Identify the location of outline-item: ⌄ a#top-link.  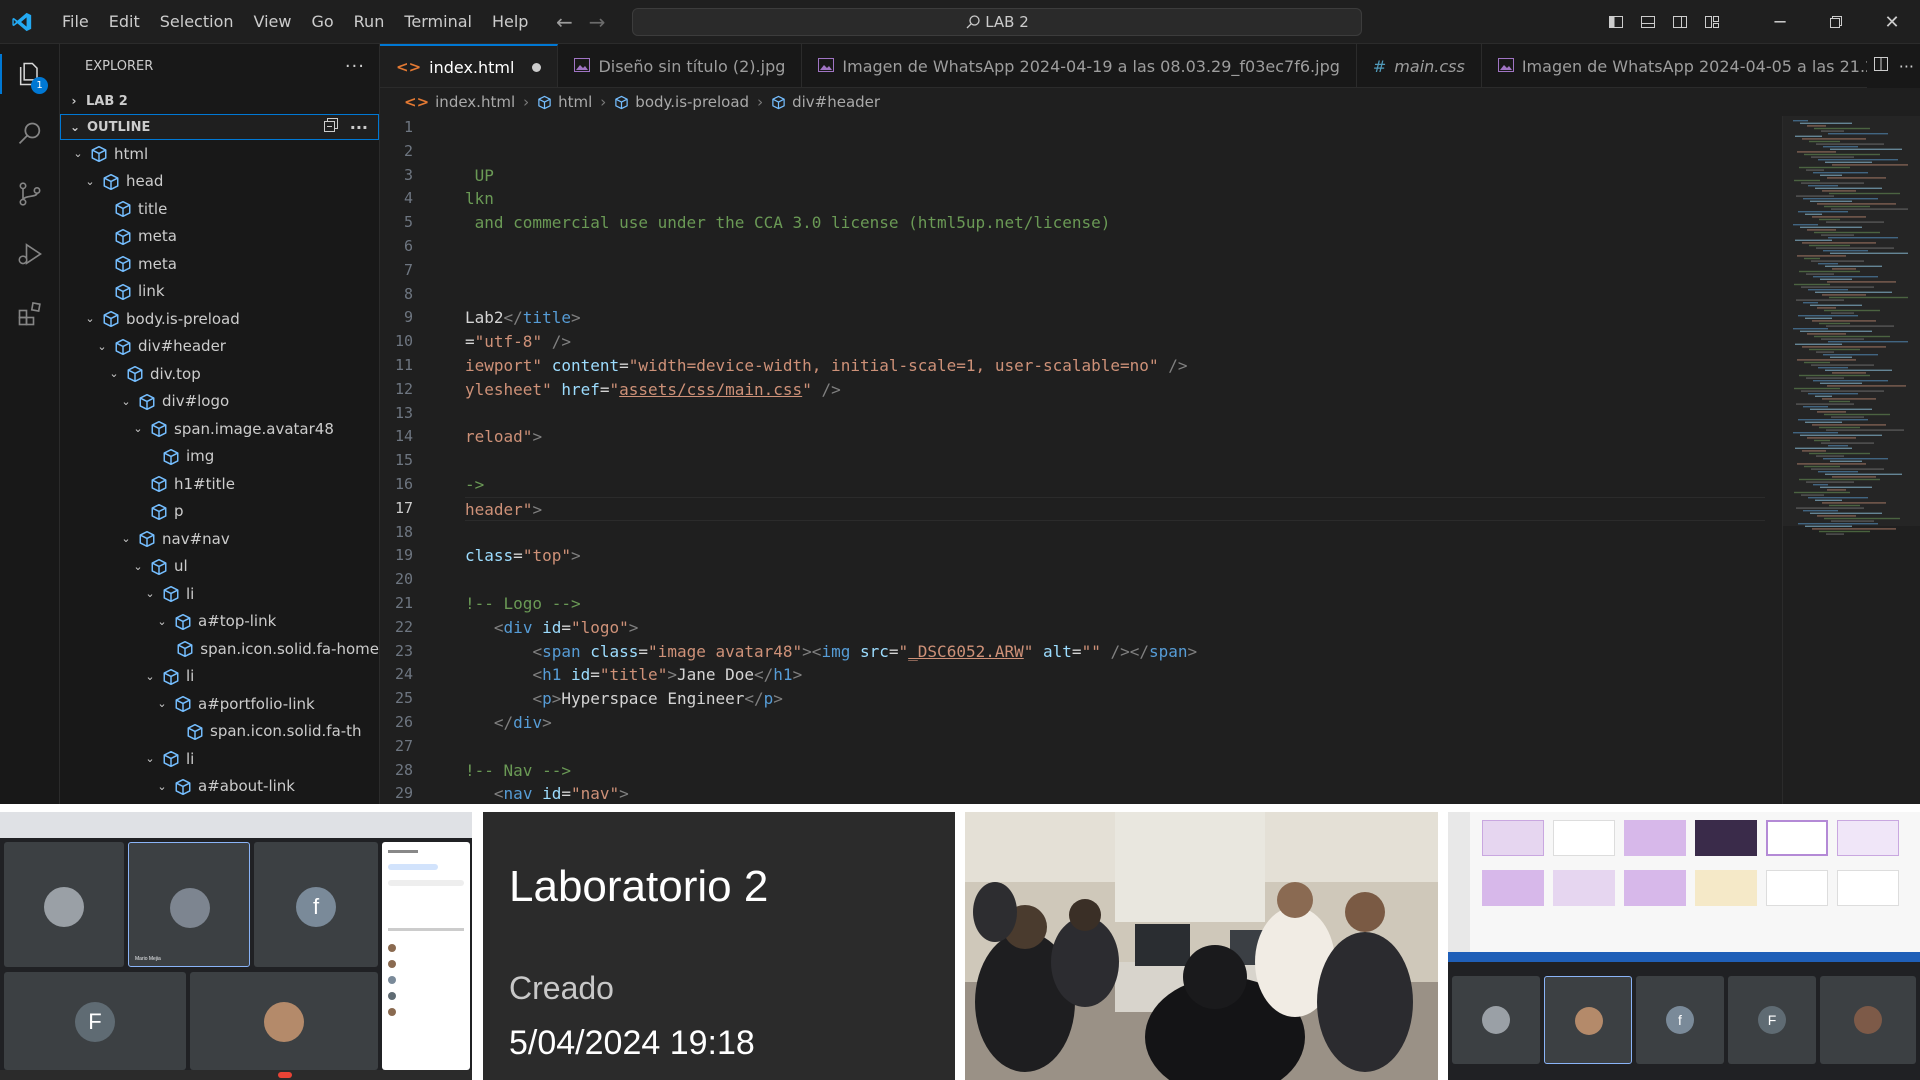
(219, 622).